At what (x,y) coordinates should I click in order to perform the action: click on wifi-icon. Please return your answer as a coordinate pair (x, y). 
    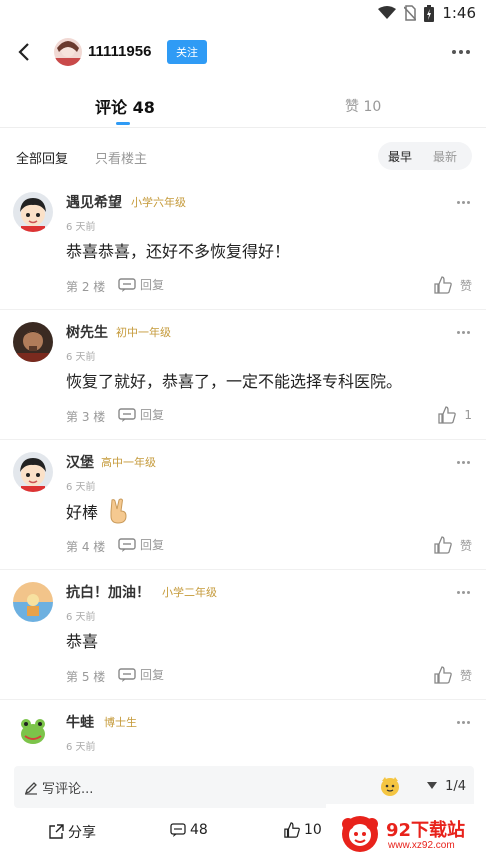
    Looking at the image, I should click on (387, 12).